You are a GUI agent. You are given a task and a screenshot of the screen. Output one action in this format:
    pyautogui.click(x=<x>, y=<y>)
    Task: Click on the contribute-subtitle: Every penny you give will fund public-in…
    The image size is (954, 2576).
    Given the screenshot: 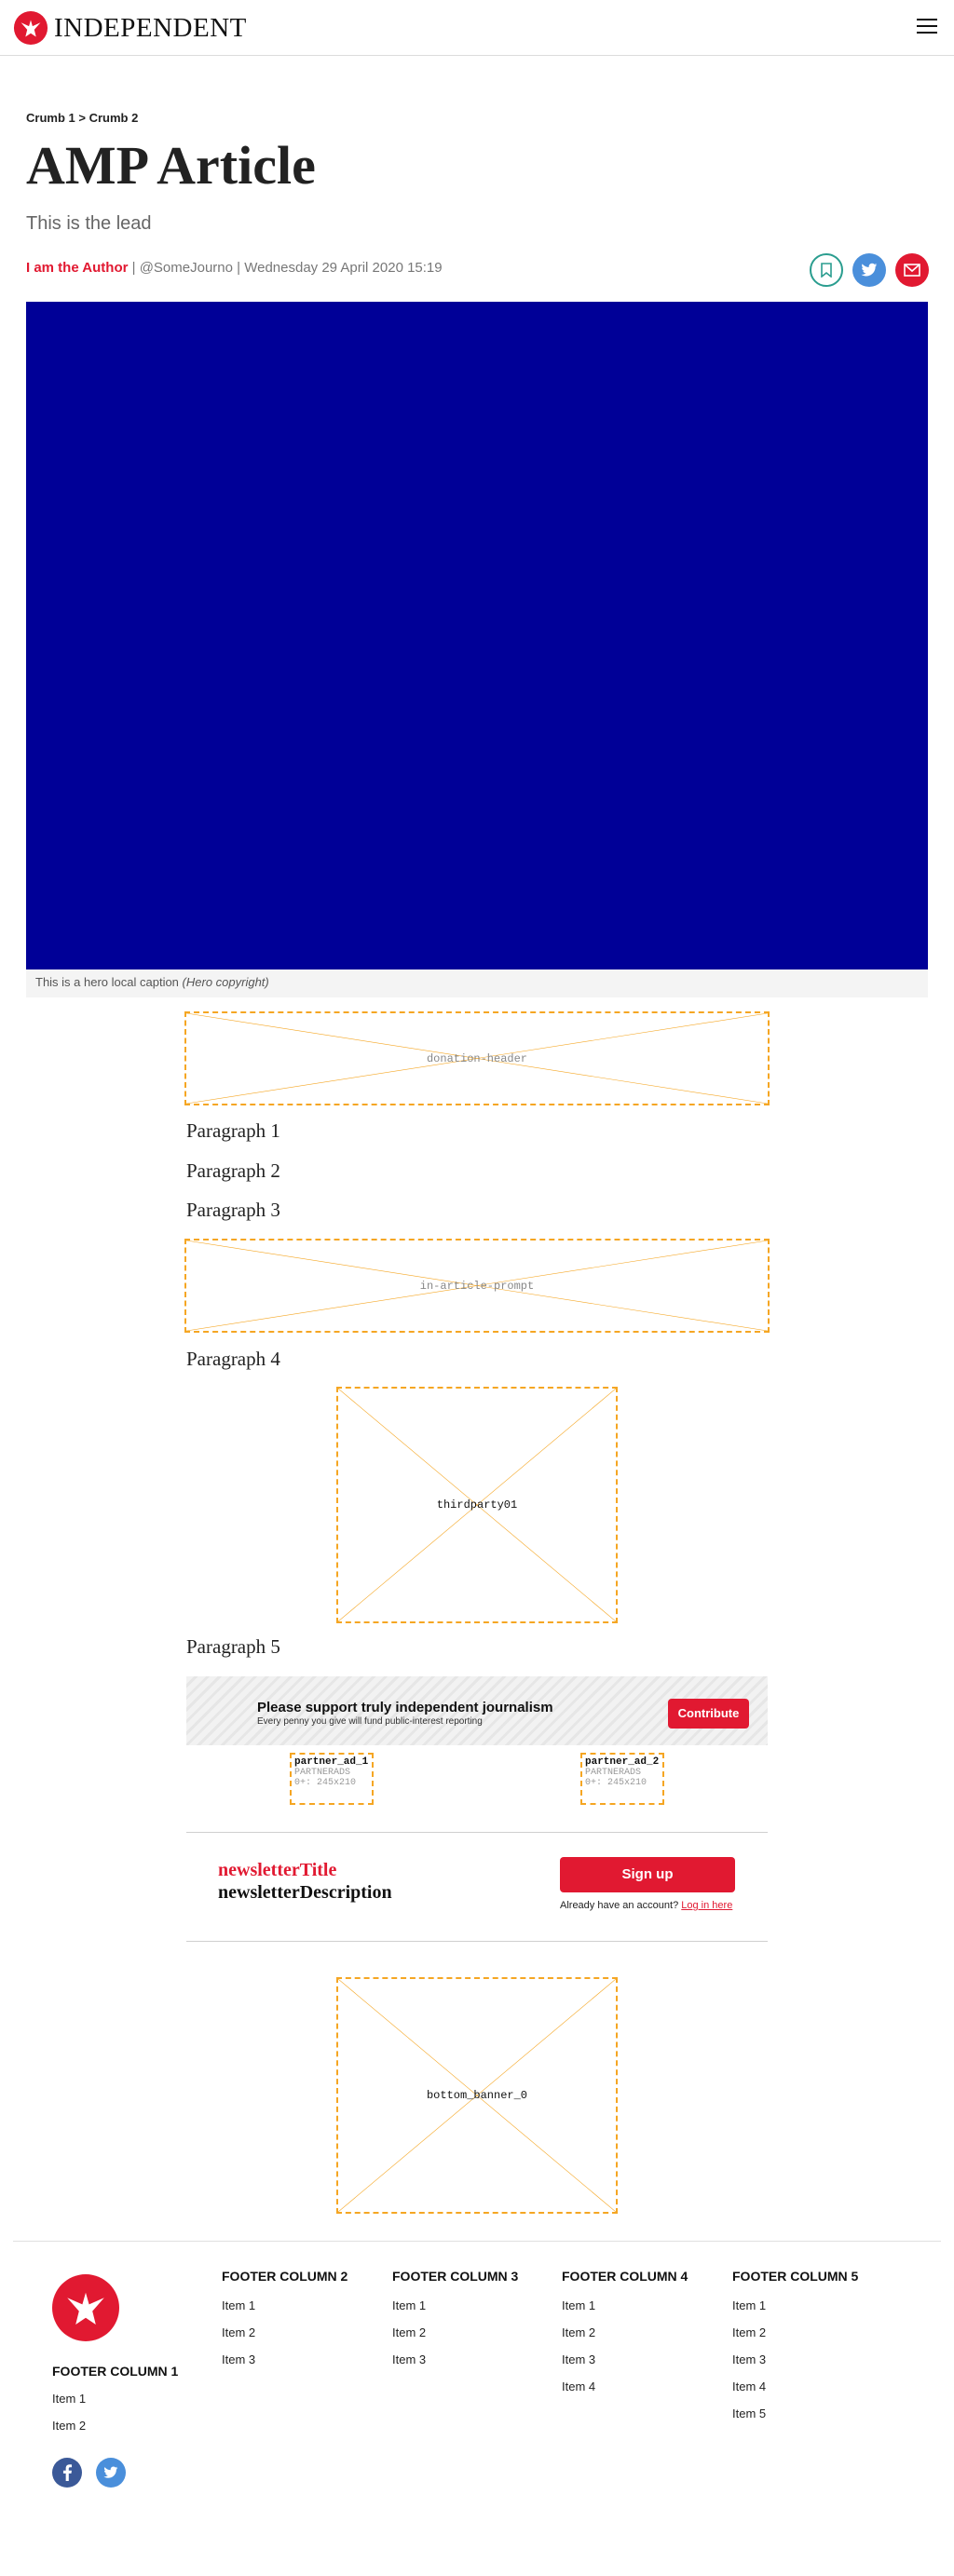 What is the action you would take?
    pyautogui.click(x=370, y=1721)
    